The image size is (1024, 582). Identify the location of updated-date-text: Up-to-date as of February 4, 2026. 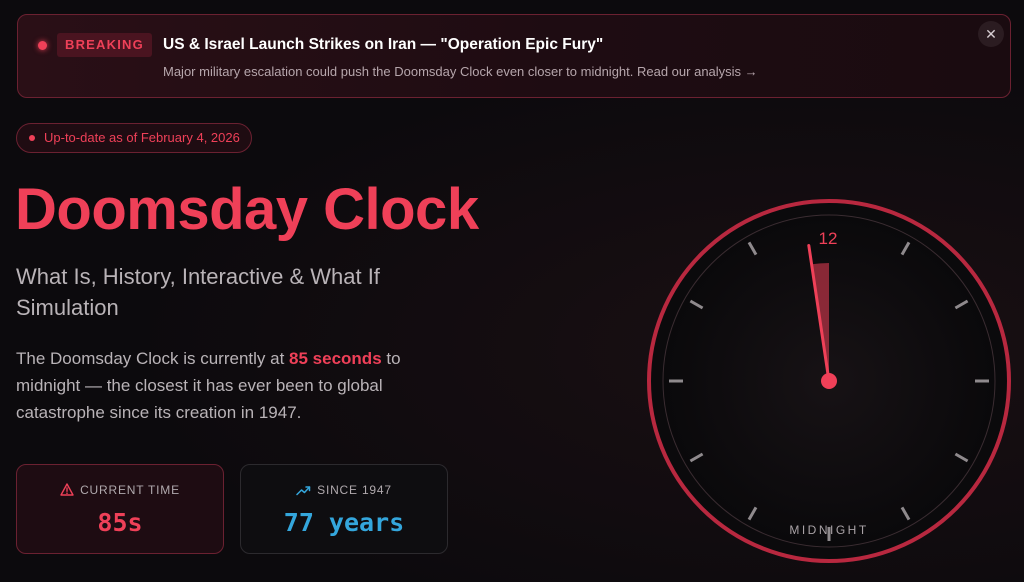
(142, 137).